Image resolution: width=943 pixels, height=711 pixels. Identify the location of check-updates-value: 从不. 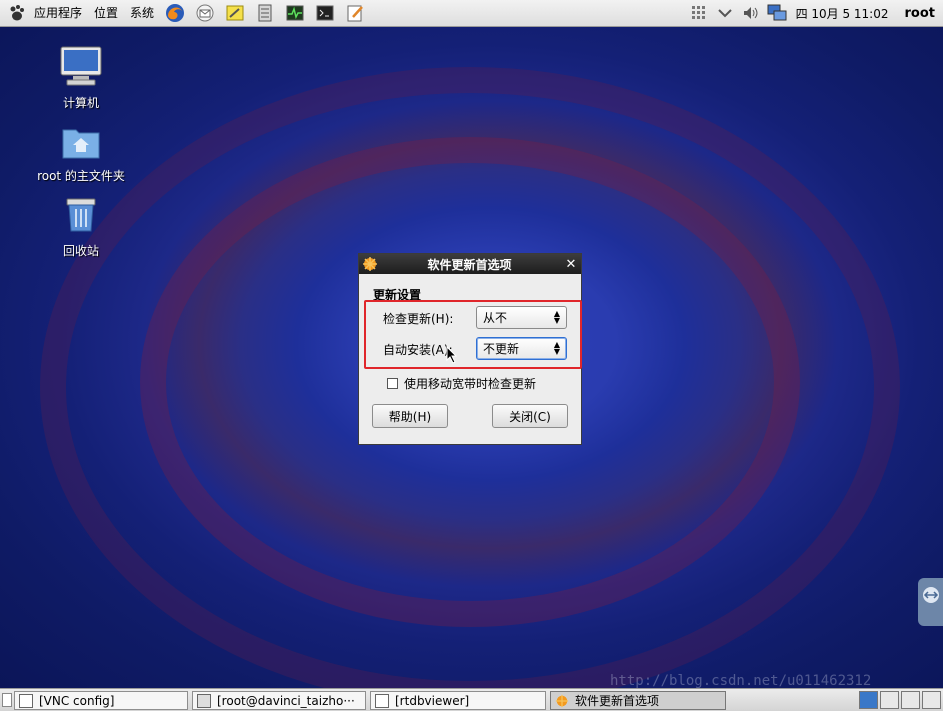
(495, 318).